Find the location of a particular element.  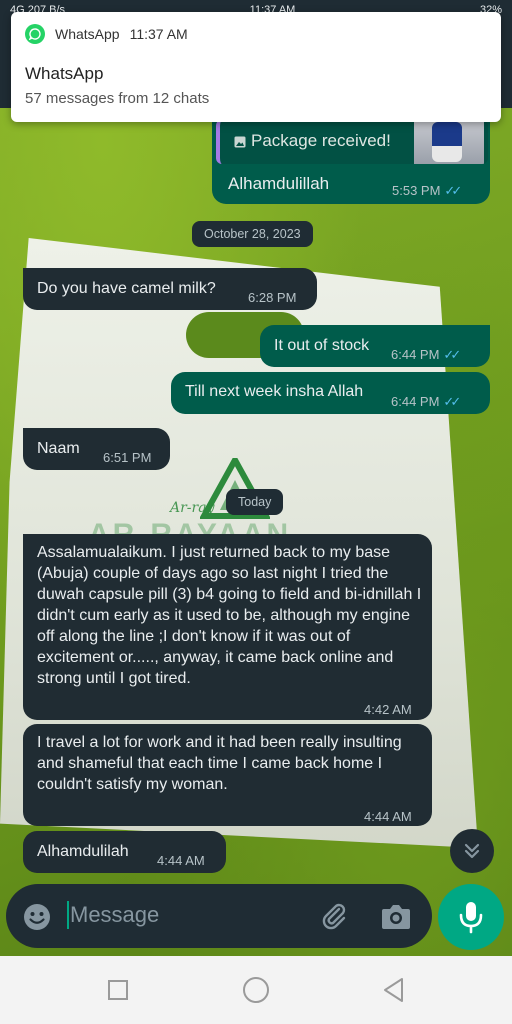

message-text: Alhamdulilah is located at coordinates (83, 851).